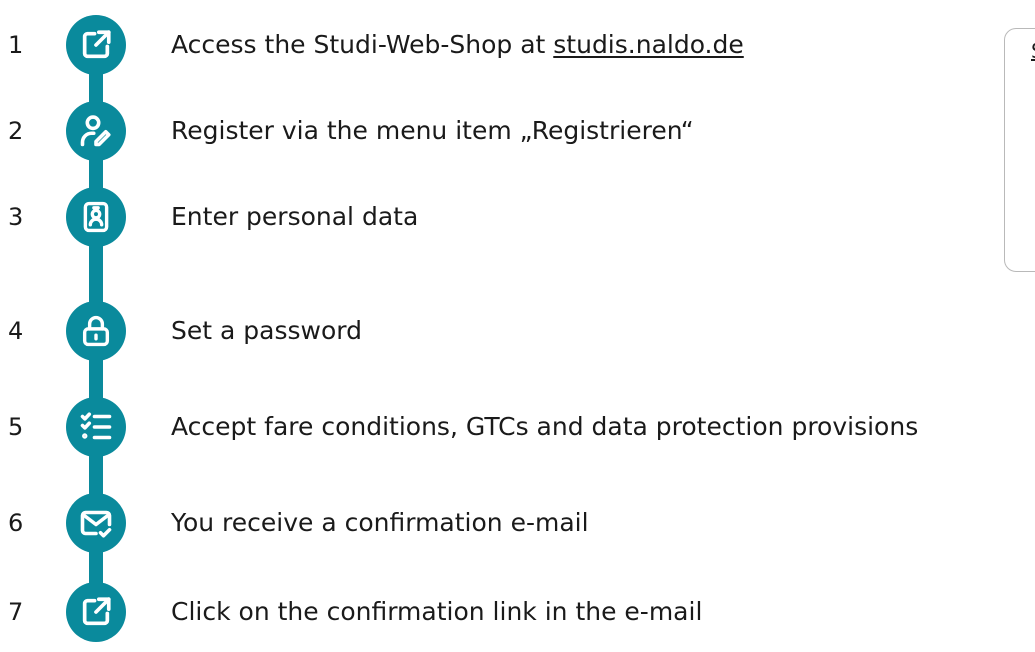 The image size is (1035, 652). What do you see at coordinates (648, 44) in the screenshot?
I see `shop-link: studis.naldo.de` at bounding box center [648, 44].